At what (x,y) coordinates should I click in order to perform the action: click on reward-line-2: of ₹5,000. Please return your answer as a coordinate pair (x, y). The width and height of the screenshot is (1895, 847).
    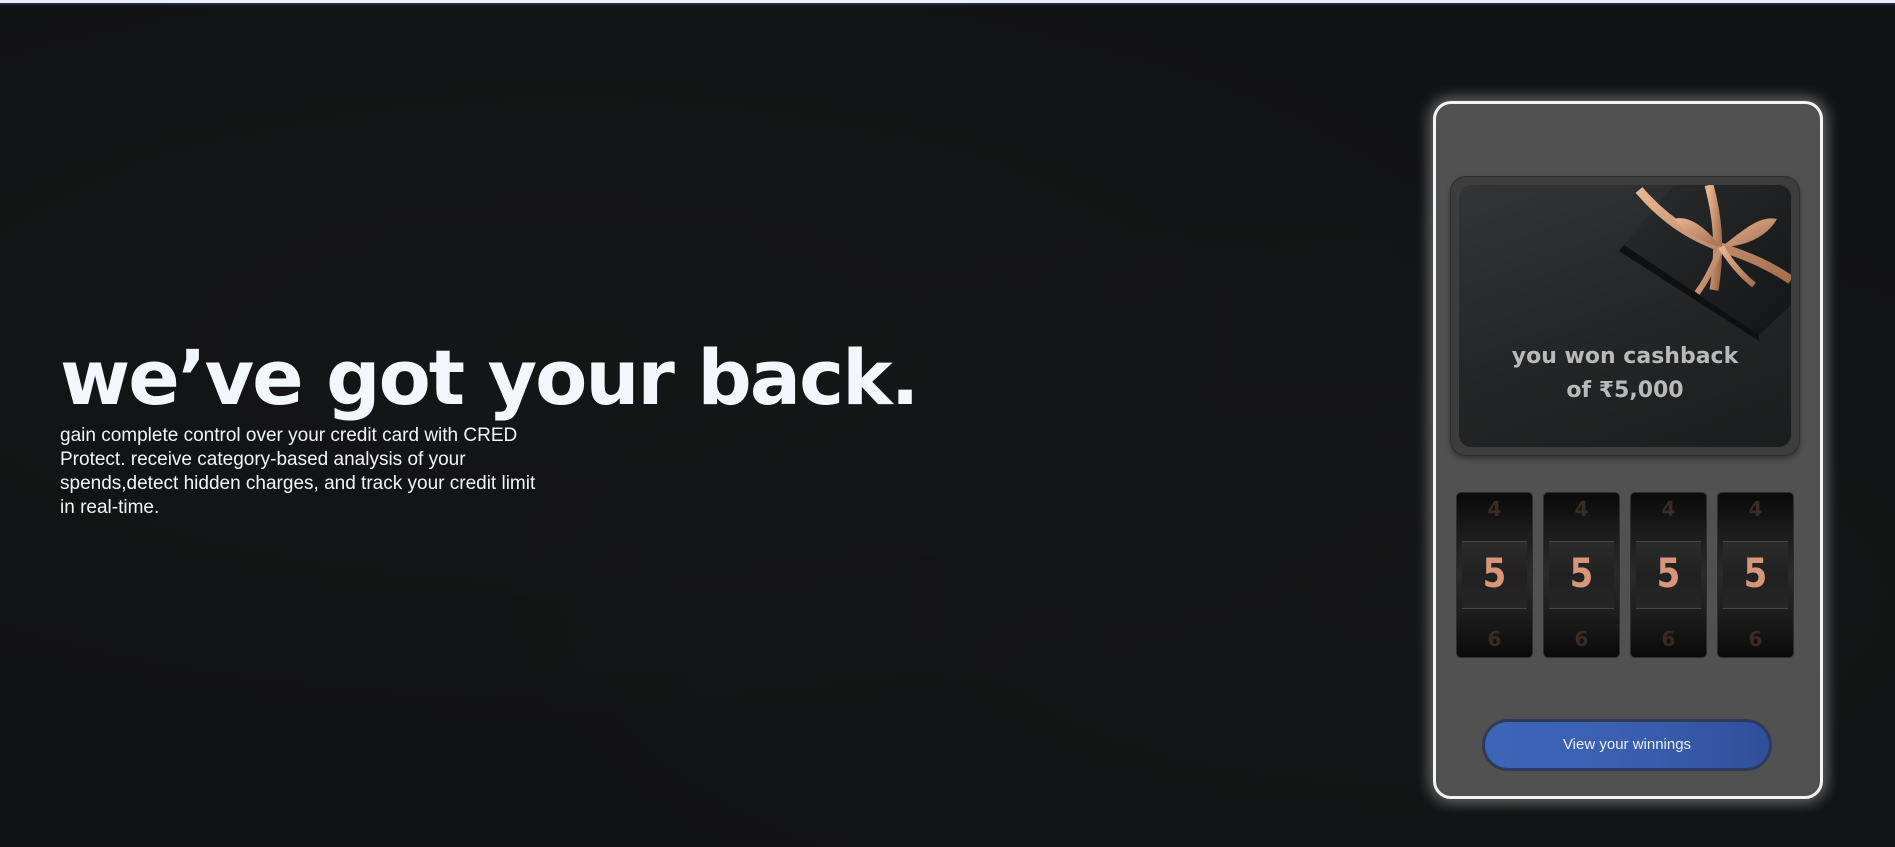
    Looking at the image, I should click on (1625, 390).